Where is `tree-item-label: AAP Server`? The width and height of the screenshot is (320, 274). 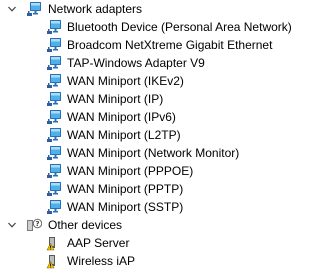 tree-item-label: AAP Server is located at coordinates (98, 243).